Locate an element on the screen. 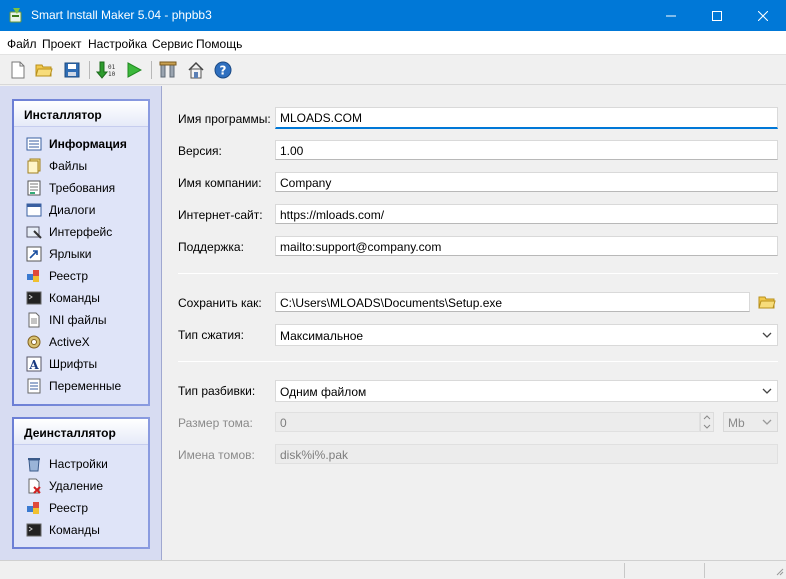  nav-fonts: A Шрифты is located at coordinates (81, 364).